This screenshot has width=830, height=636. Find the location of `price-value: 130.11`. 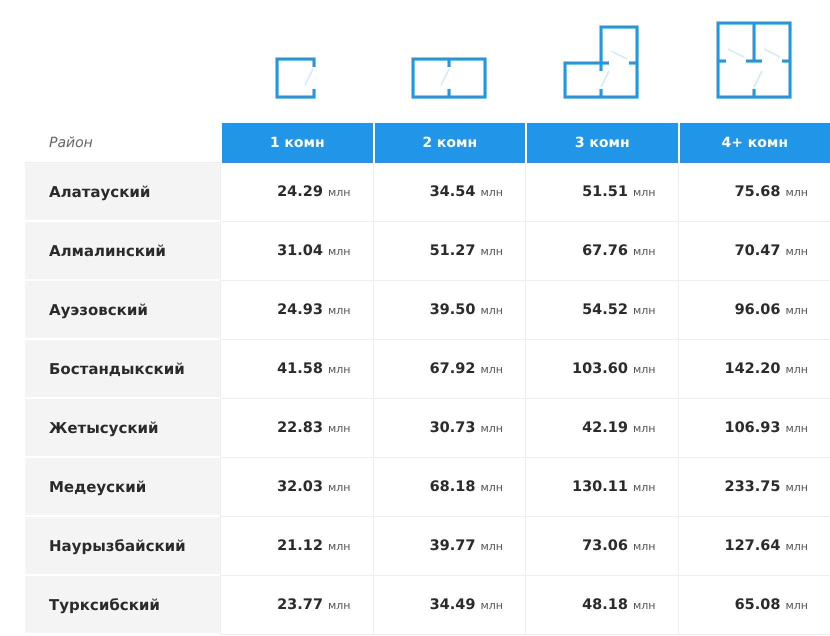

price-value: 130.11 is located at coordinates (600, 487).